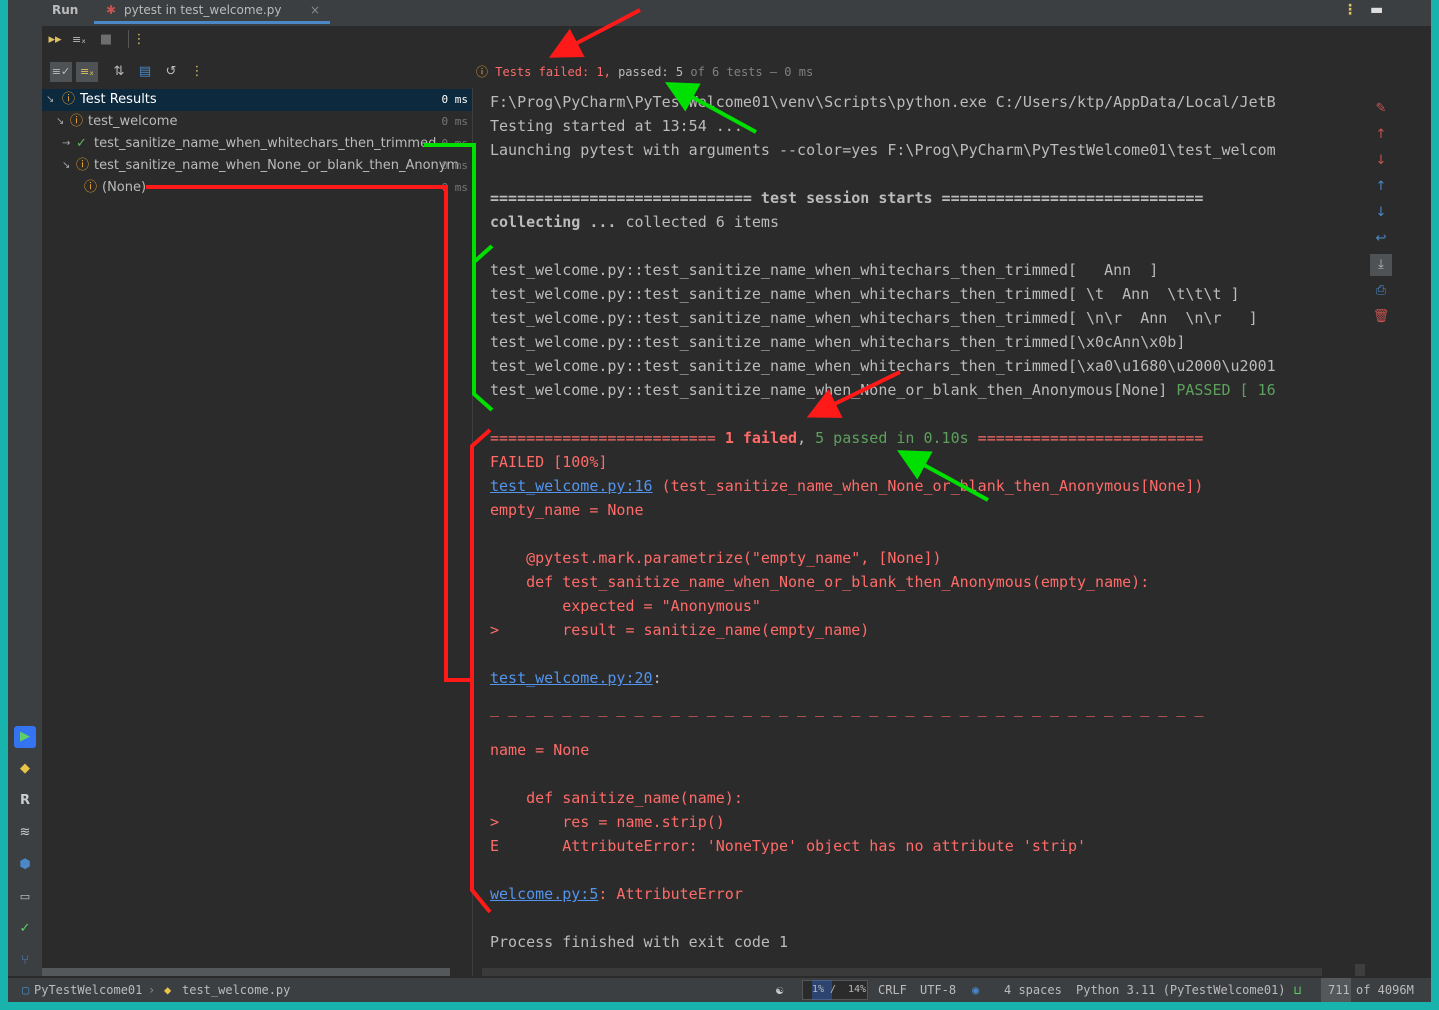 Image resolution: width=1439 pixels, height=1010 pixels. Describe the element at coordinates (55, 40) in the screenshot. I see `rerun-failed-icon: ▸▸` at that location.